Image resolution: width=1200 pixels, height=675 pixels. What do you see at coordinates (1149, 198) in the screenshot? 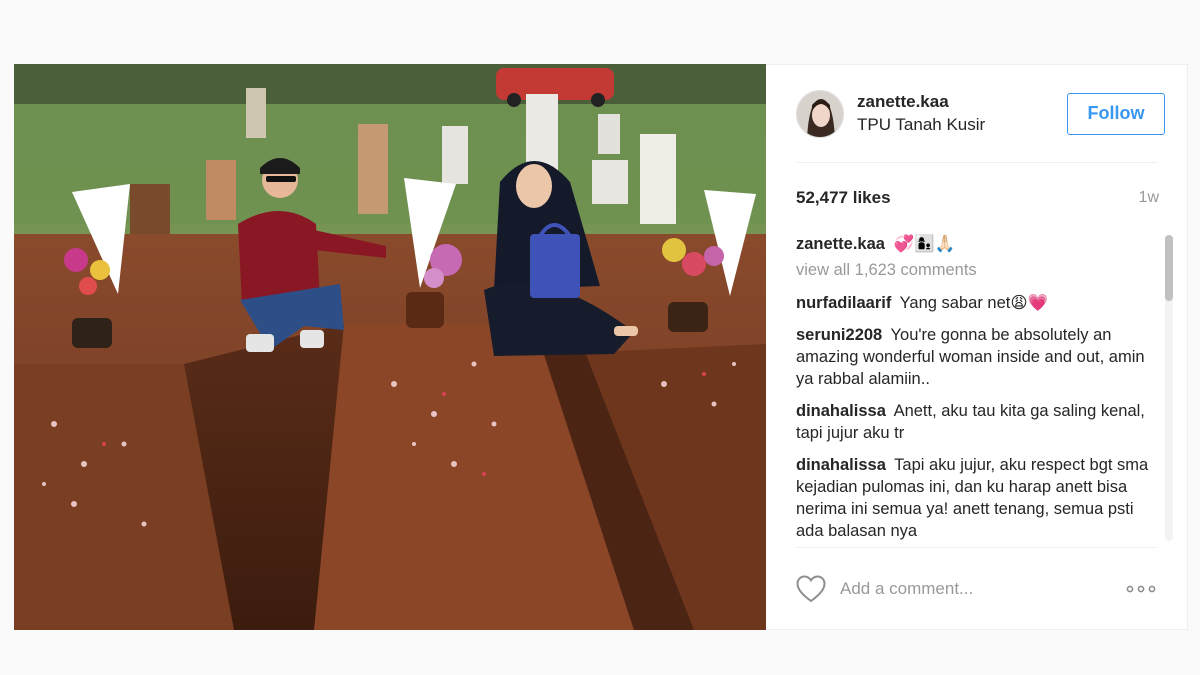
I see `post-timestamp: 1w` at bounding box center [1149, 198].